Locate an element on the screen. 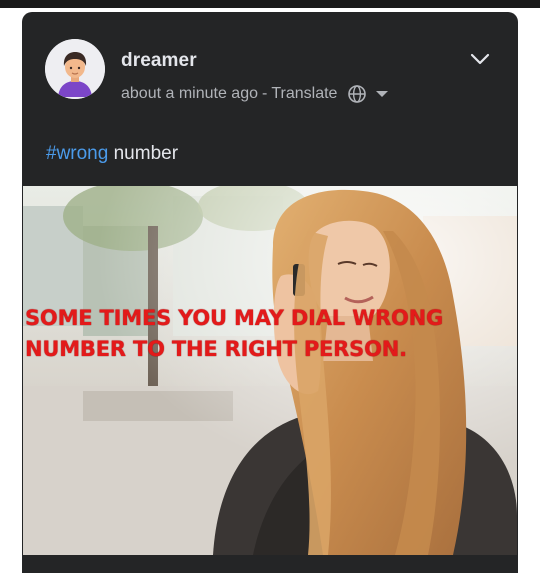  post-text-body: number is located at coordinates (143, 153).